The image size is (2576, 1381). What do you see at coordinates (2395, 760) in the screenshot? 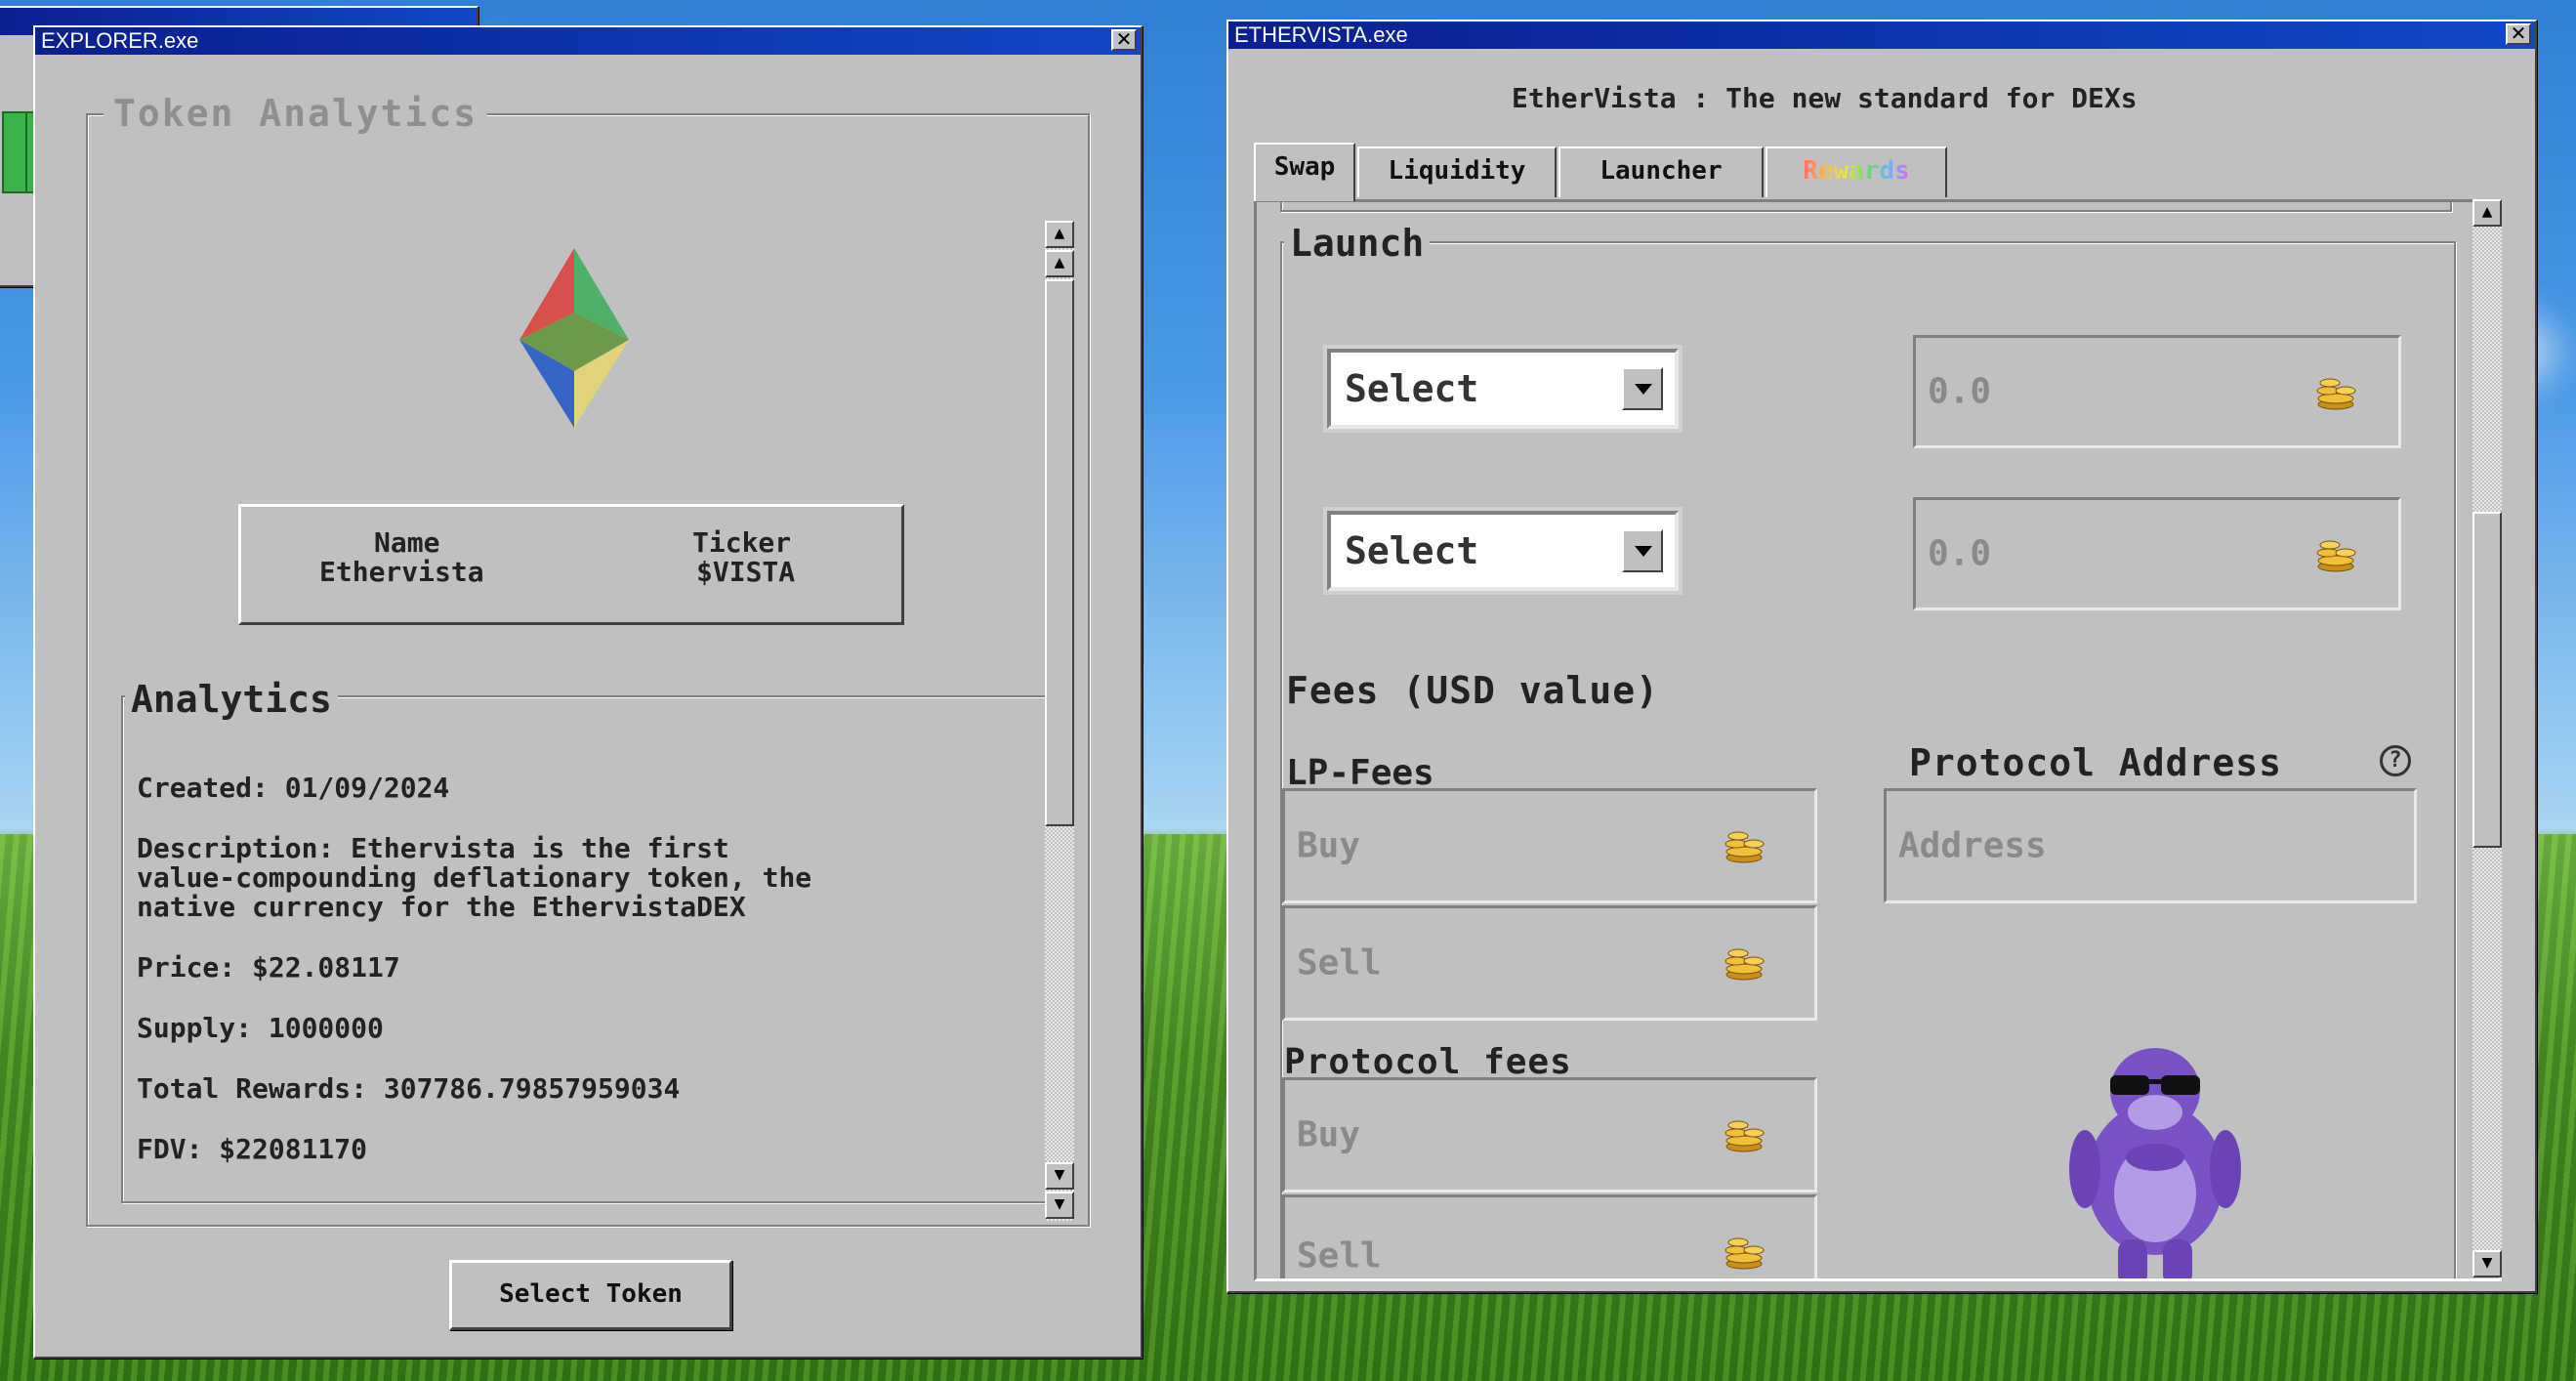
I see `help-icon: ?` at bounding box center [2395, 760].